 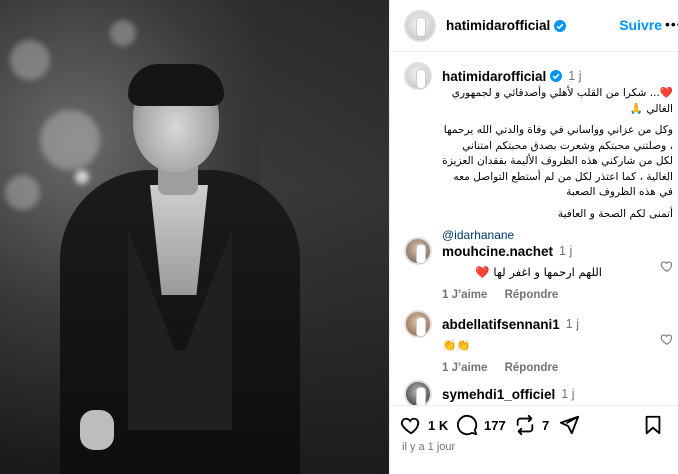 I want to click on caption-line: أتمنى لكم الصحة و العافية, so click(x=615, y=213).